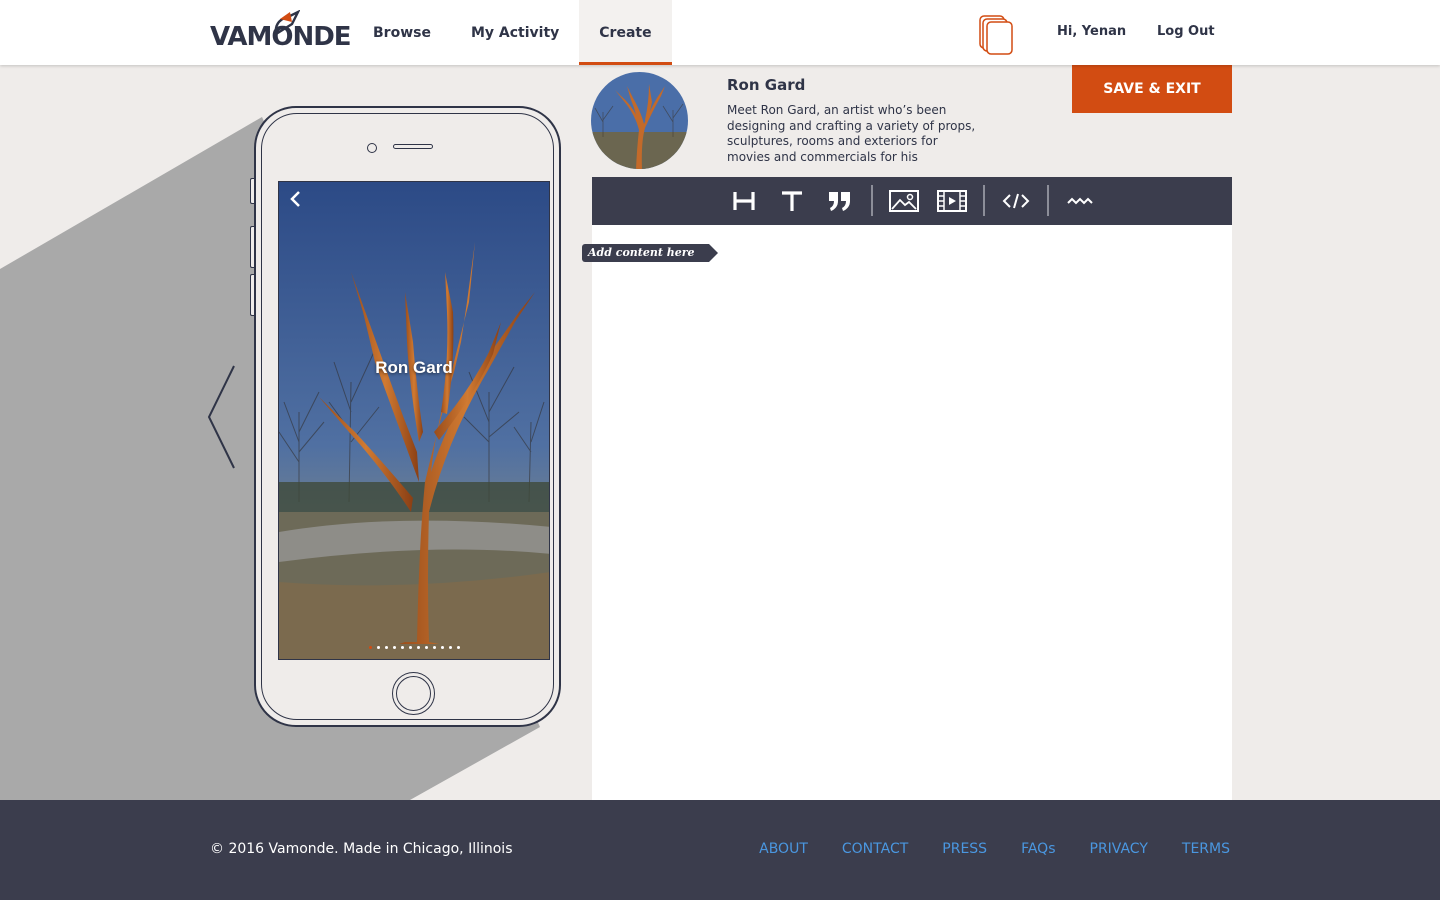 This screenshot has height=900, width=1440. What do you see at coordinates (650, 253) in the screenshot?
I see `add-content-tag: Add content here` at bounding box center [650, 253].